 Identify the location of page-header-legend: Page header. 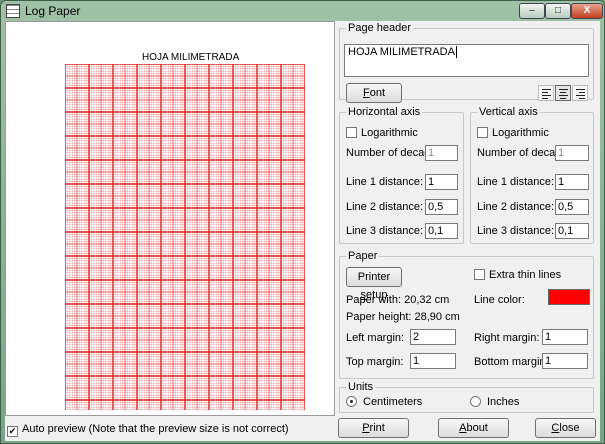
(379, 28).